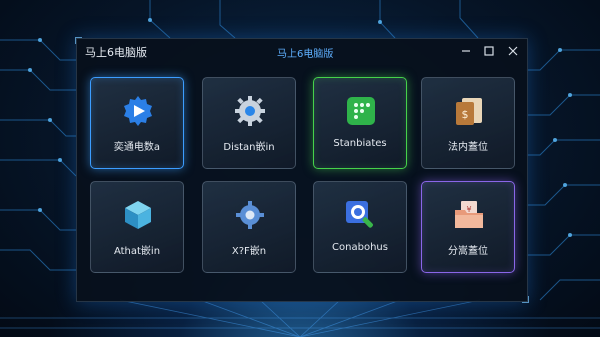 This screenshot has width=600, height=337. I want to click on tile-6: X?F嵌n, so click(249, 227).